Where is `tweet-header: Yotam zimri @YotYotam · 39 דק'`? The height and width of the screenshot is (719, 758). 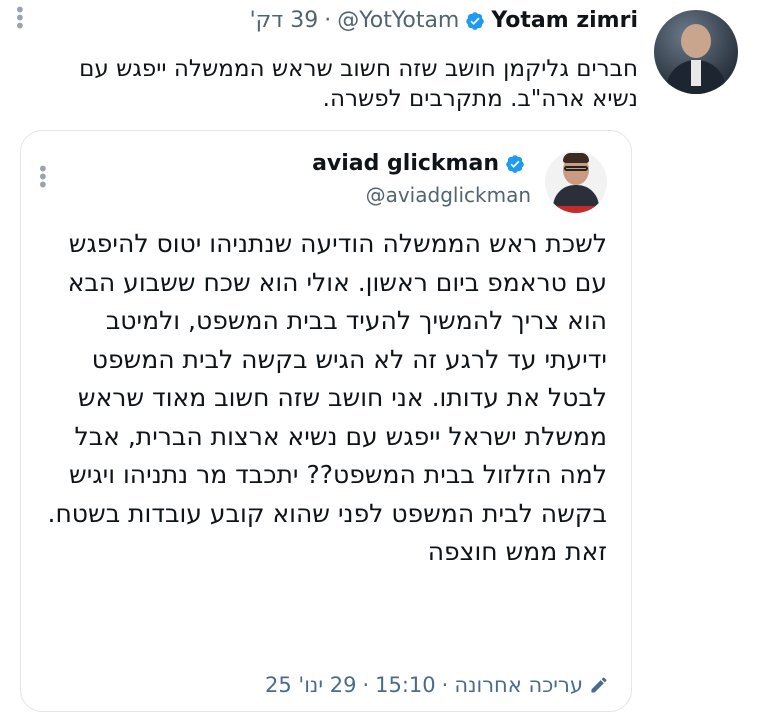 tweet-header: Yotam zimri @YotYotam · 39 דק' is located at coordinates (444, 20).